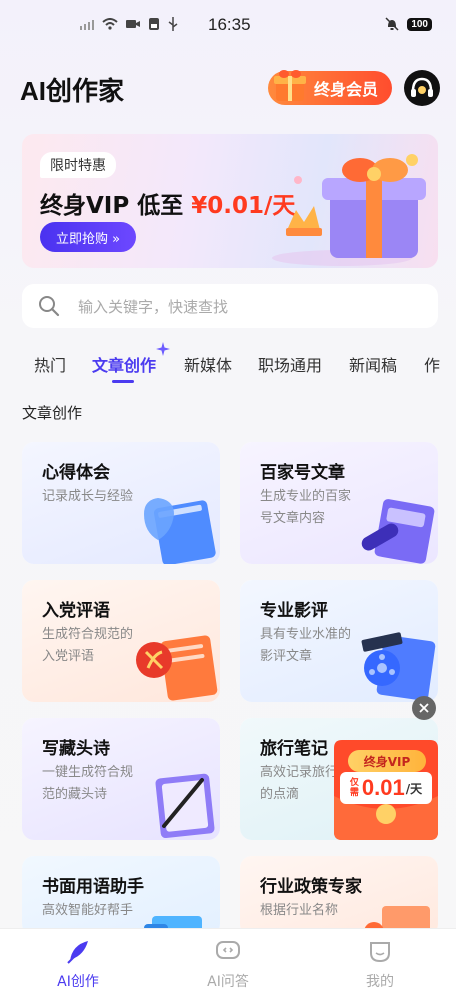 The height and width of the screenshot is (998, 456). What do you see at coordinates (228, 950) in the screenshot?
I see `chat-bubble-icon` at bounding box center [228, 950].